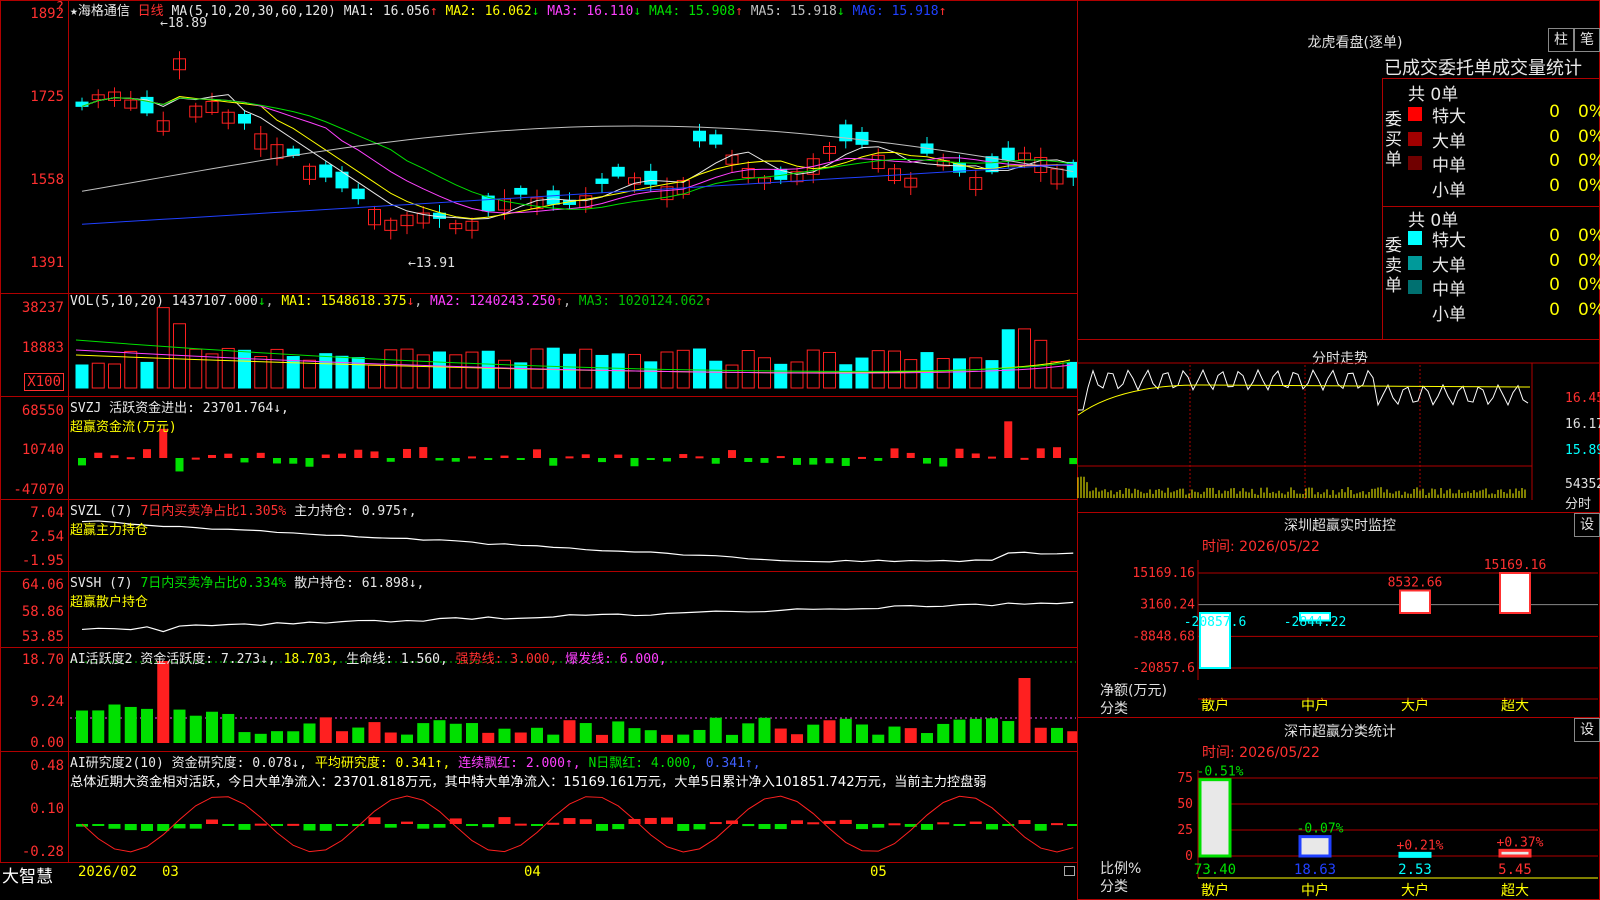 The height and width of the screenshot is (900, 1600). I want to click on sz-class-category: 大户, so click(1415, 890).